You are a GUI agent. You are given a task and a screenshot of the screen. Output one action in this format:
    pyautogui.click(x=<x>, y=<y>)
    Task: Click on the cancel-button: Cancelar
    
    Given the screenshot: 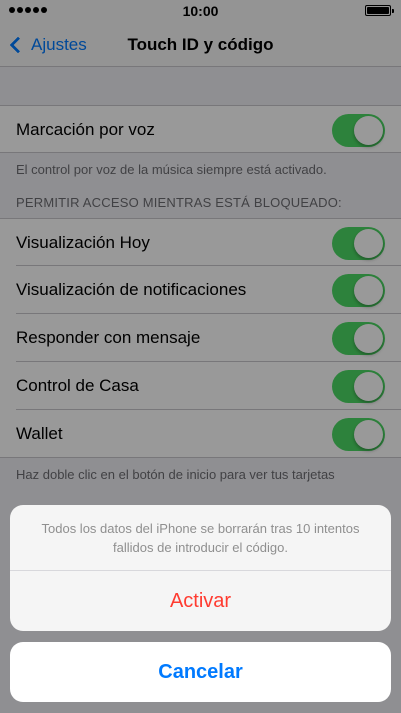 What is the action you would take?
    pyautogui.click(x=200, y=672)
    